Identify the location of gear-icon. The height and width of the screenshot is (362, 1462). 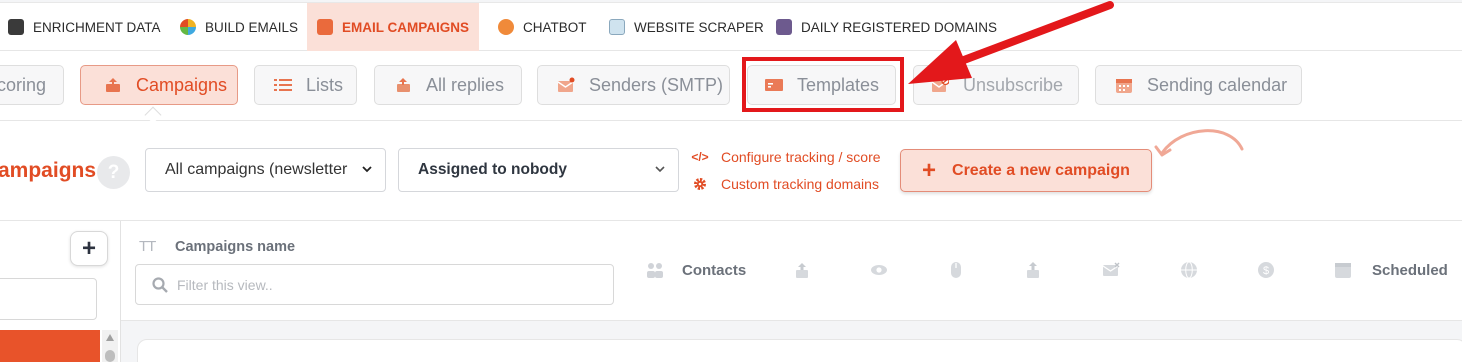
(700, 184).